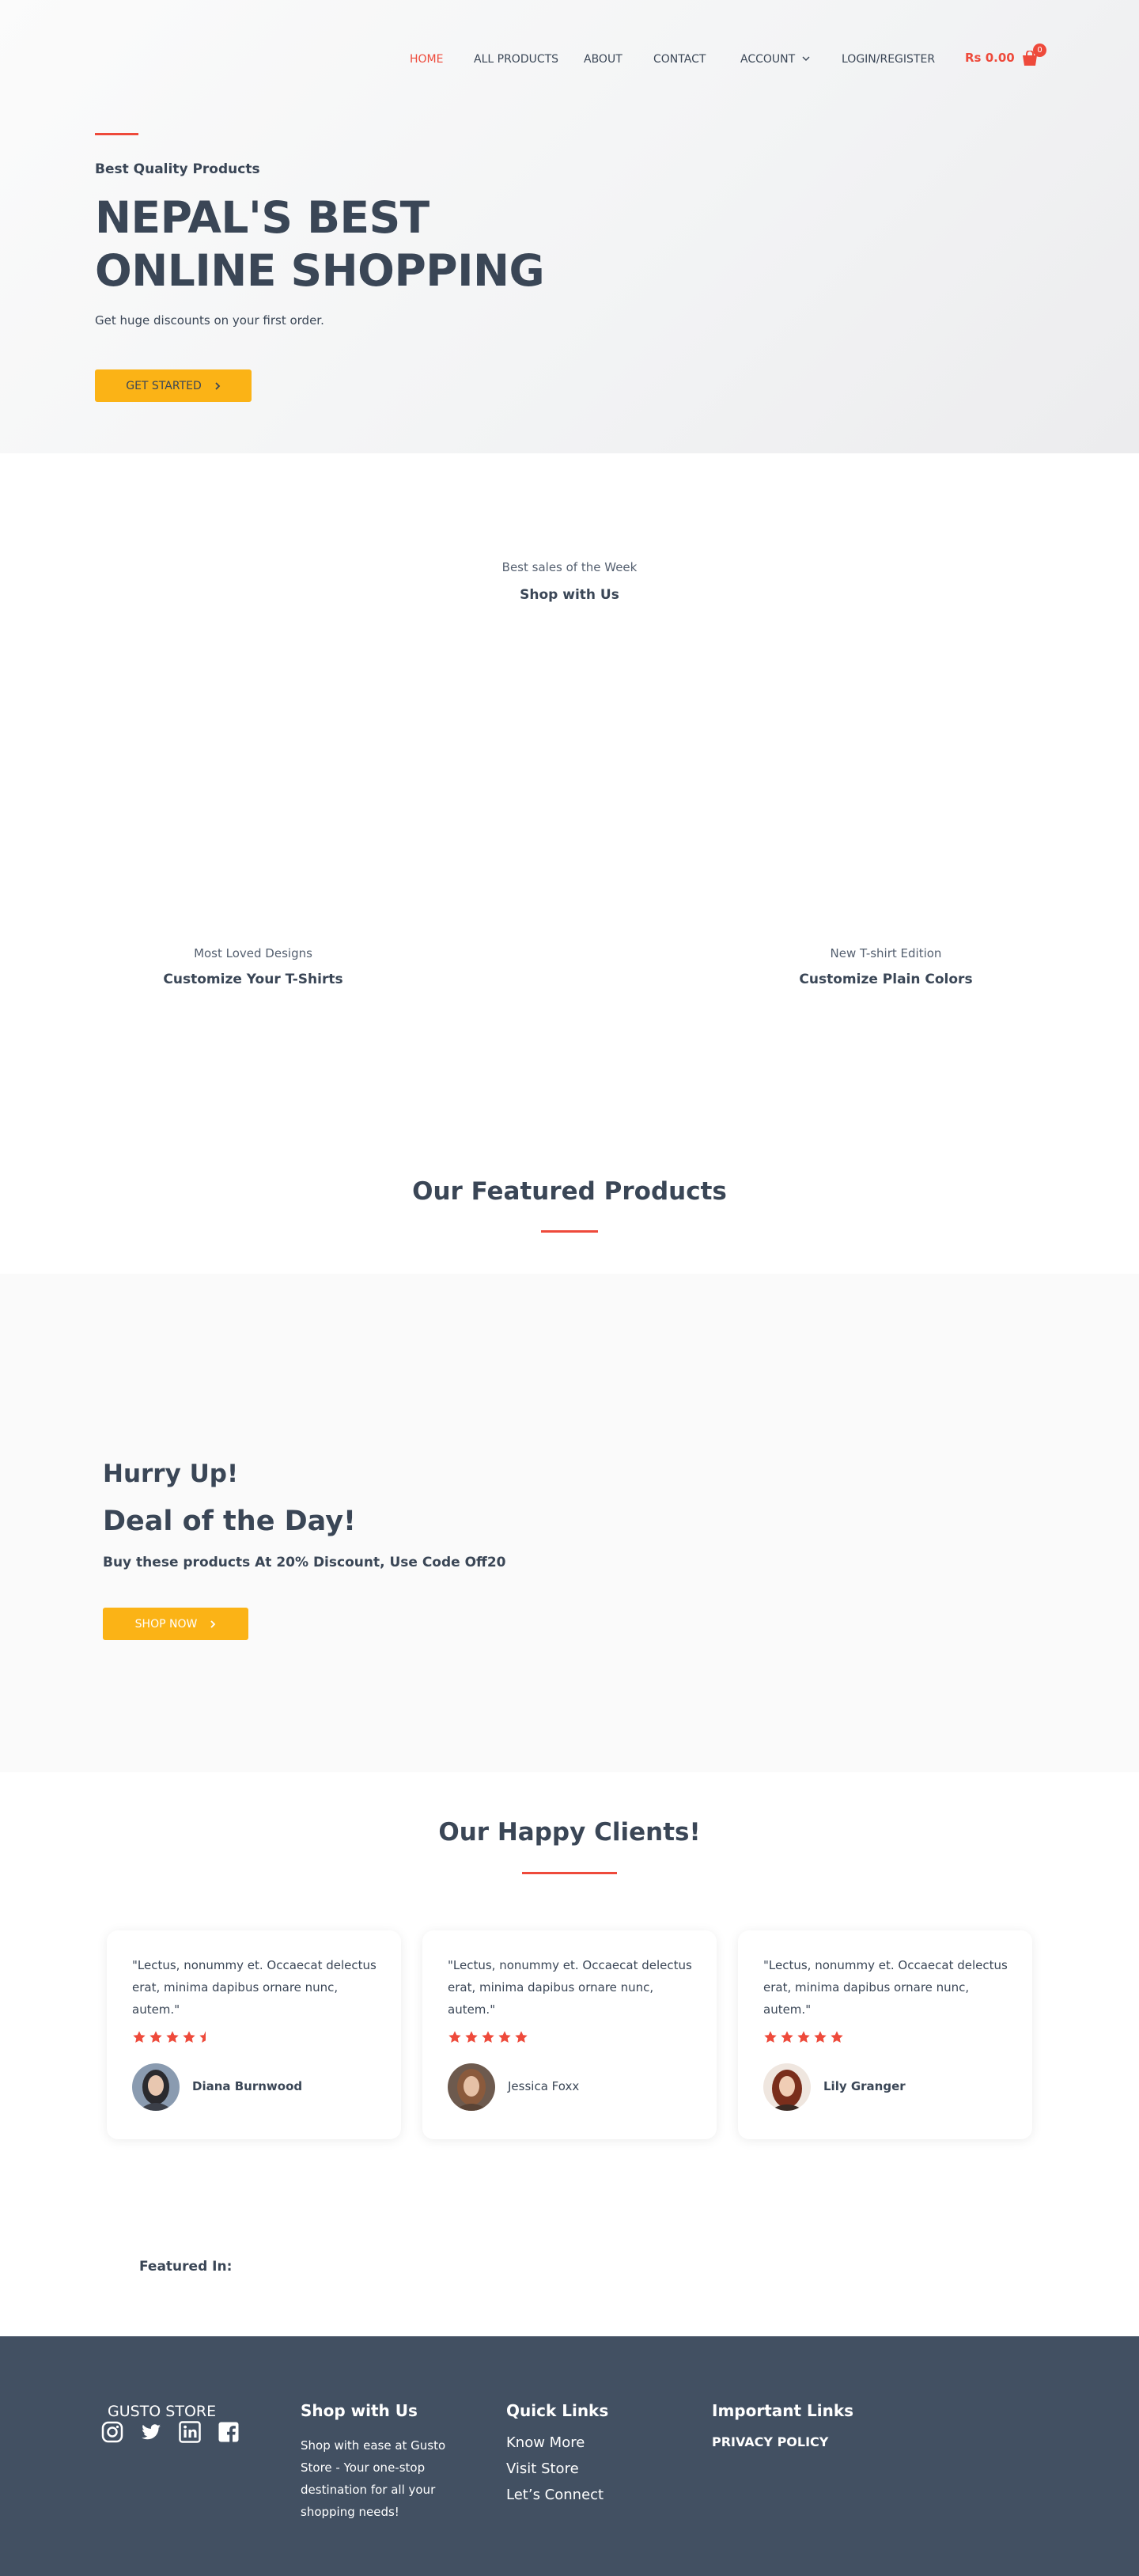  I want to click on footer-link-lets-connect: Let’s Connect, so click(555, 2495).